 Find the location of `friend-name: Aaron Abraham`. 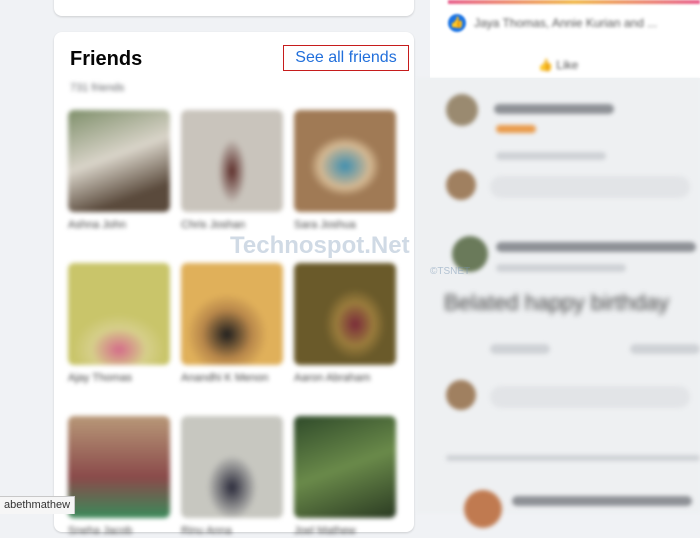

friend-name: Aaron Abraham is located at coordinates (346, 378).